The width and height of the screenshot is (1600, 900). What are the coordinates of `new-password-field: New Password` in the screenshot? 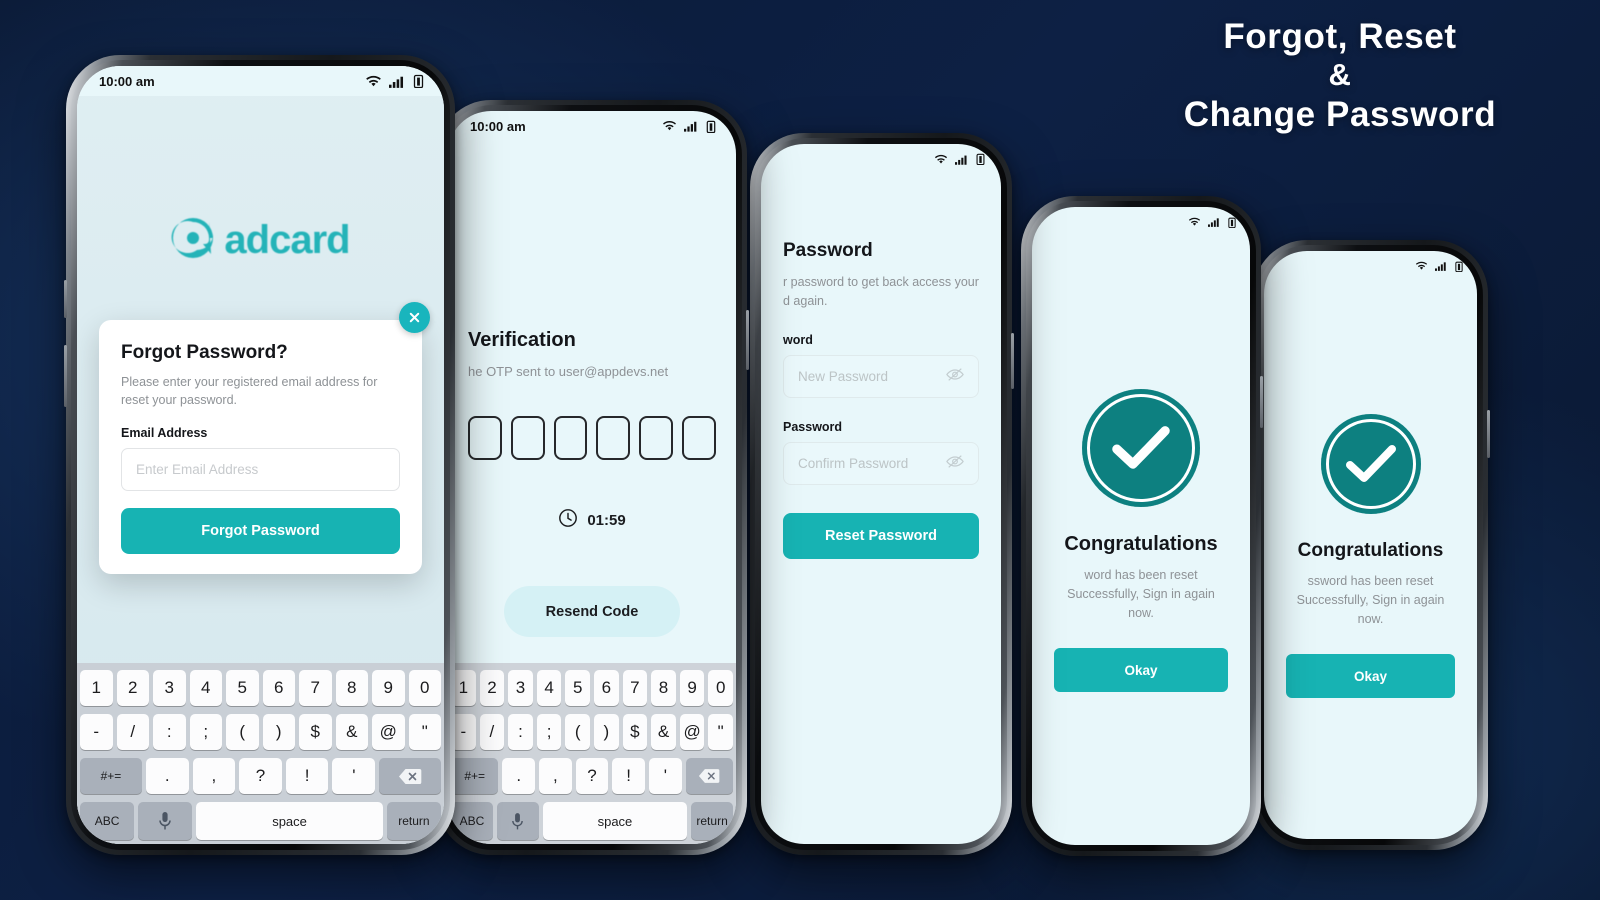 It's located at (881, 376).